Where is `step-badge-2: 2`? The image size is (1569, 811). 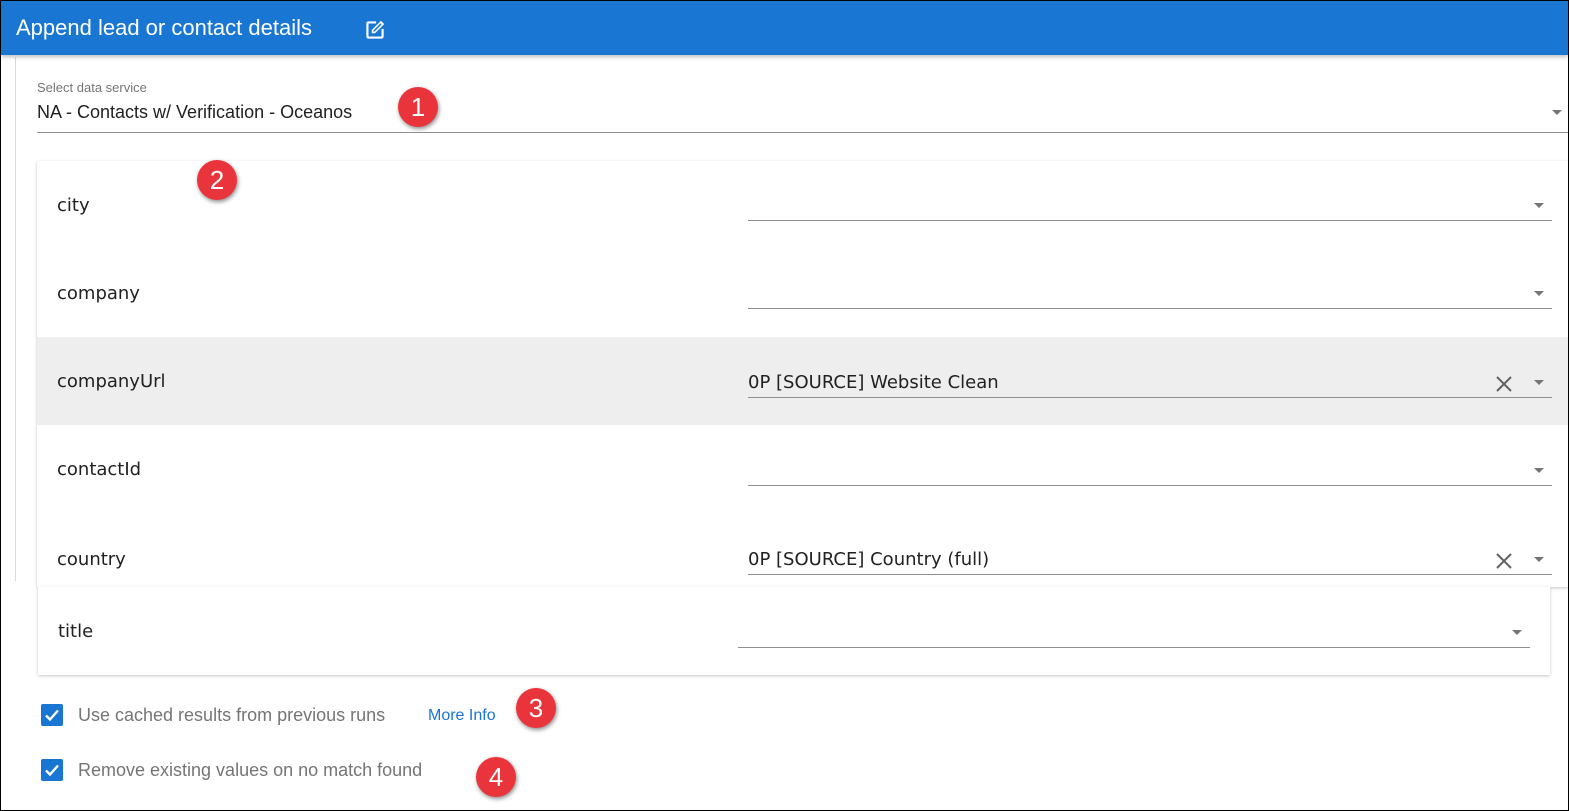
step-badge-2: 2 is located at coordinates (217, 180).